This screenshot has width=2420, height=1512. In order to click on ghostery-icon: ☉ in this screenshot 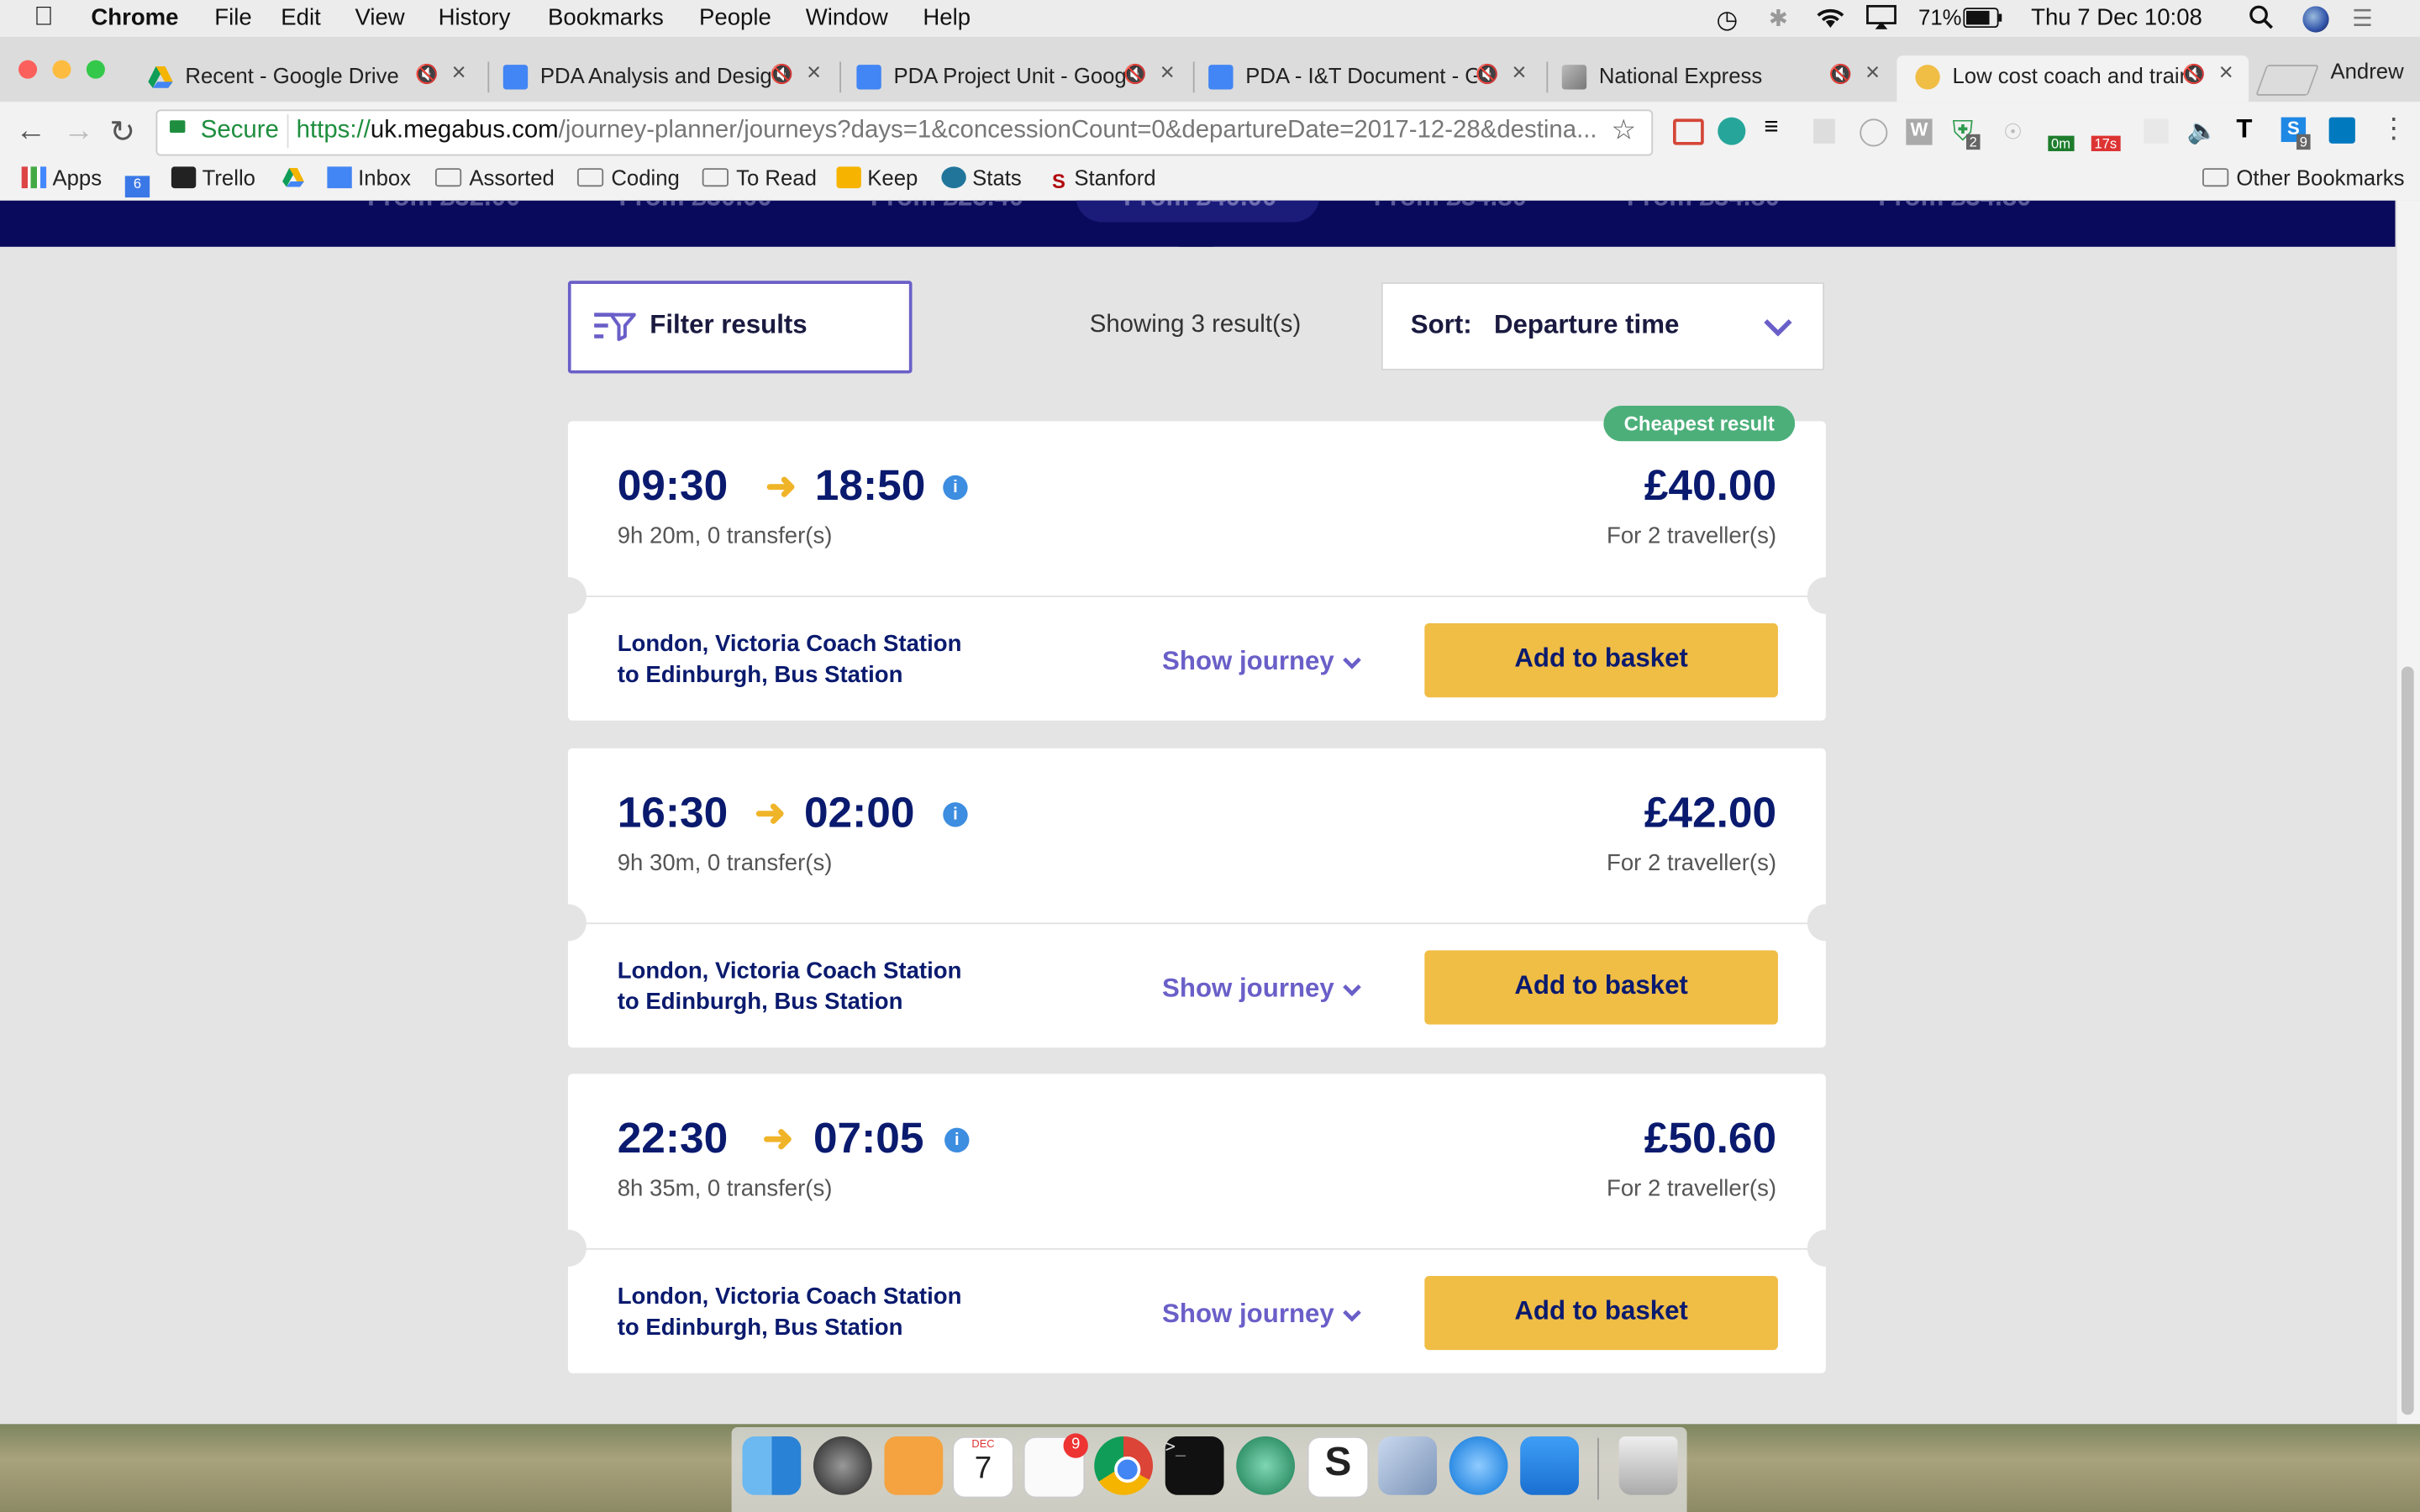, I will do `click(2013, 131)`.